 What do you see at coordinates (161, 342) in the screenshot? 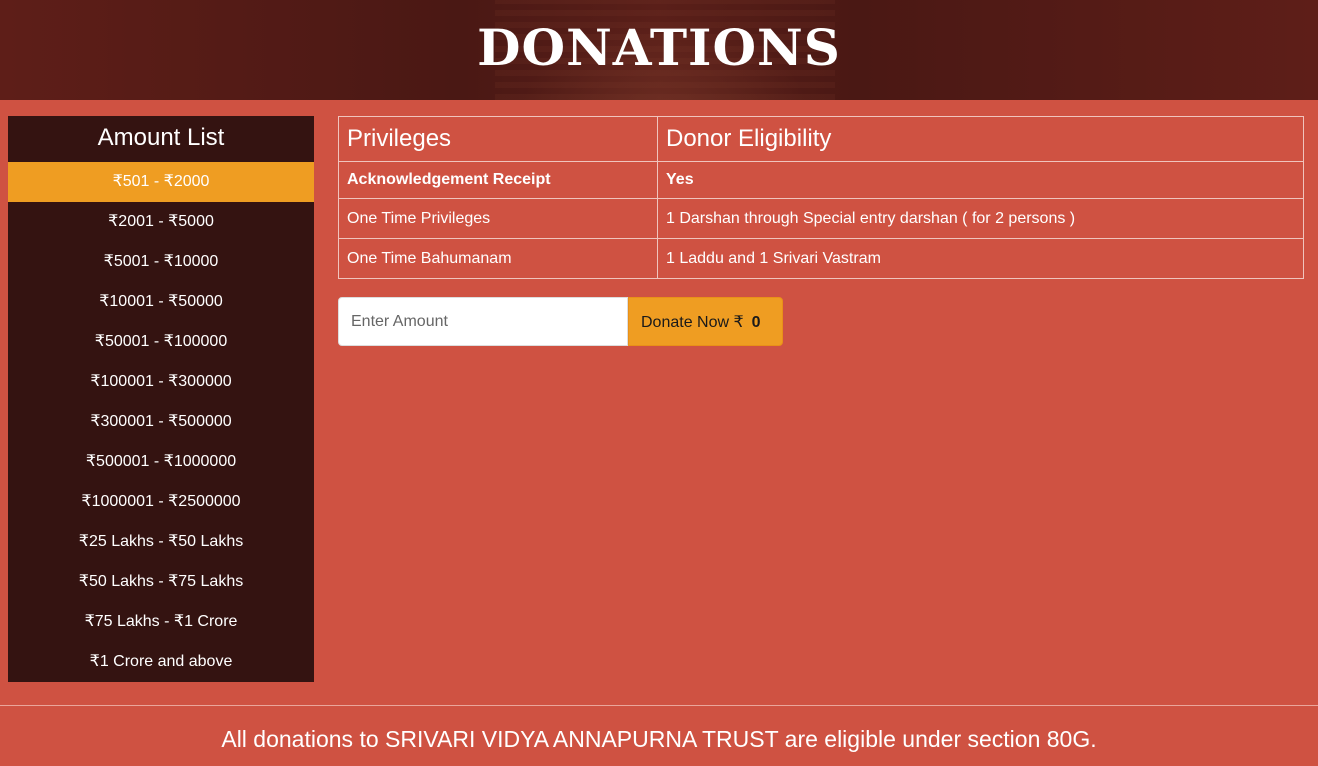
I see `amount-item-50001-100000: ₹50001 - ₹100000` at bounding box center [161, 342].